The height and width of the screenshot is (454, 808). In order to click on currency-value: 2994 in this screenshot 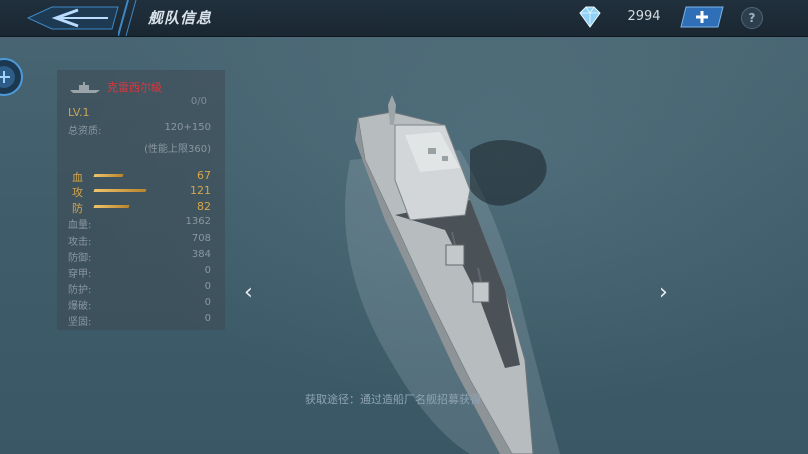, I will do `click(644, 16)`.